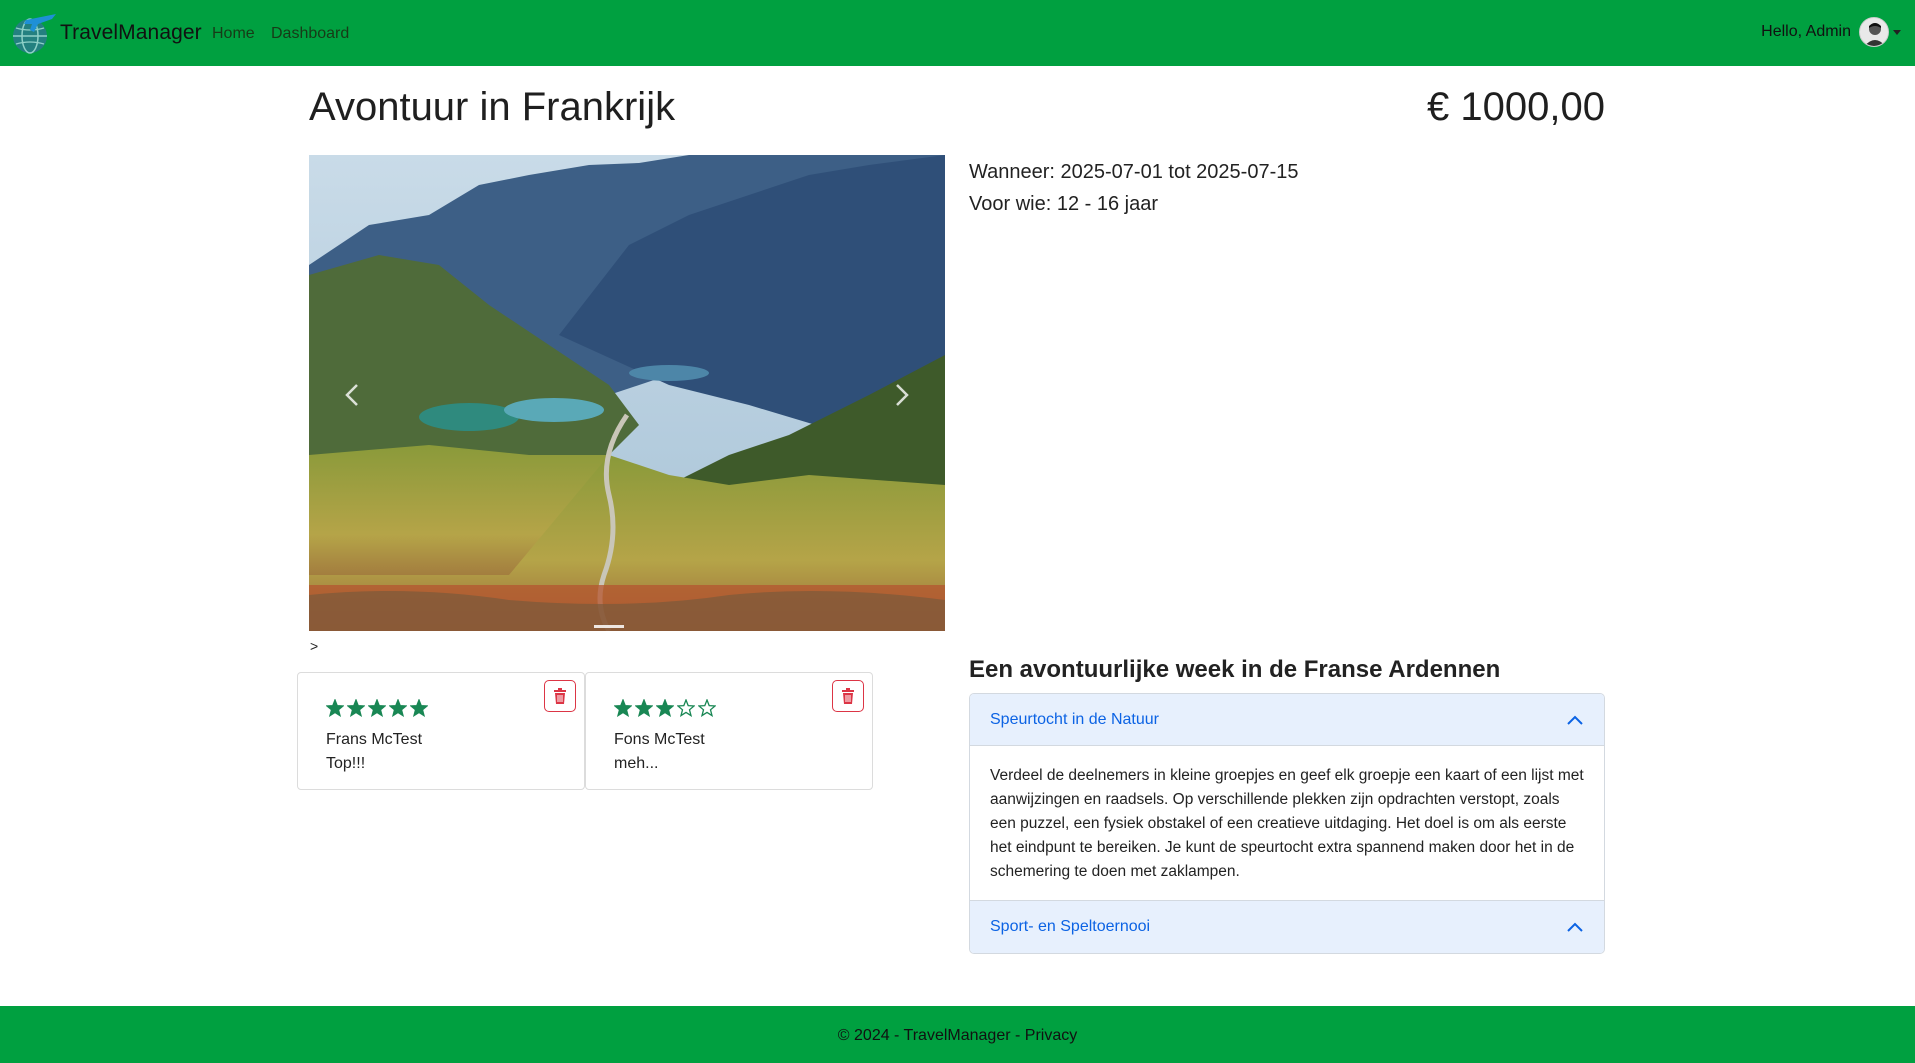 The image size is (1915, 1063). I want to click on brand-name: TravelManager, so click(131, 32).